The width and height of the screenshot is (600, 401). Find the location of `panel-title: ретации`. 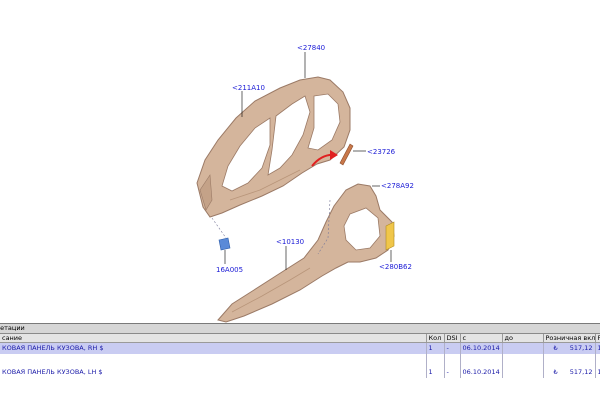

panel-title: ретации is located at coordinates (12, 328).